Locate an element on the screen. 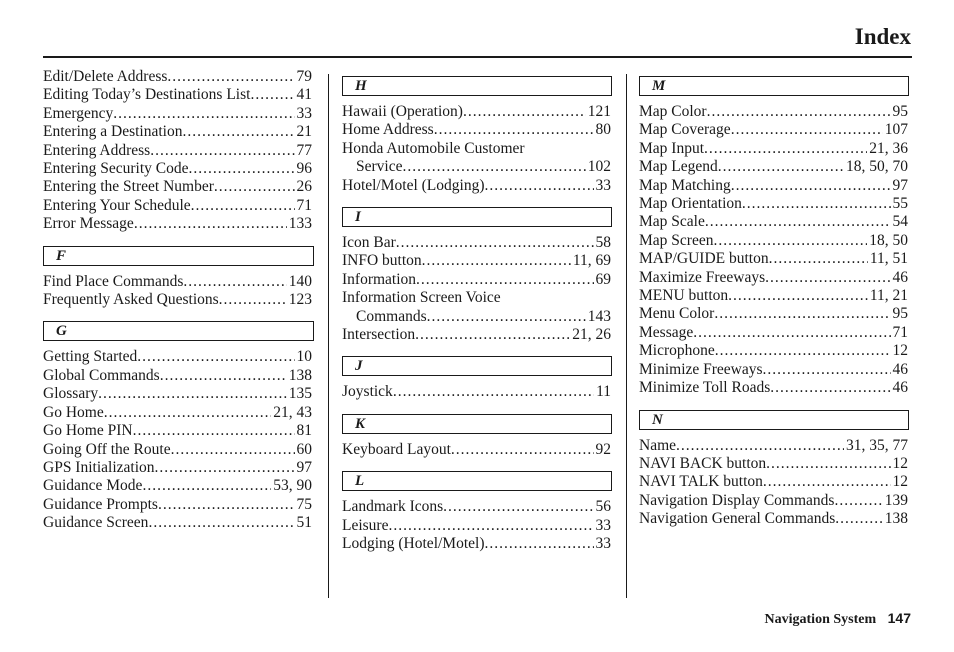 This screenshot has width=954, height=652. index-entry: Go Home 21, 43 is located at coordinates (177, 413).